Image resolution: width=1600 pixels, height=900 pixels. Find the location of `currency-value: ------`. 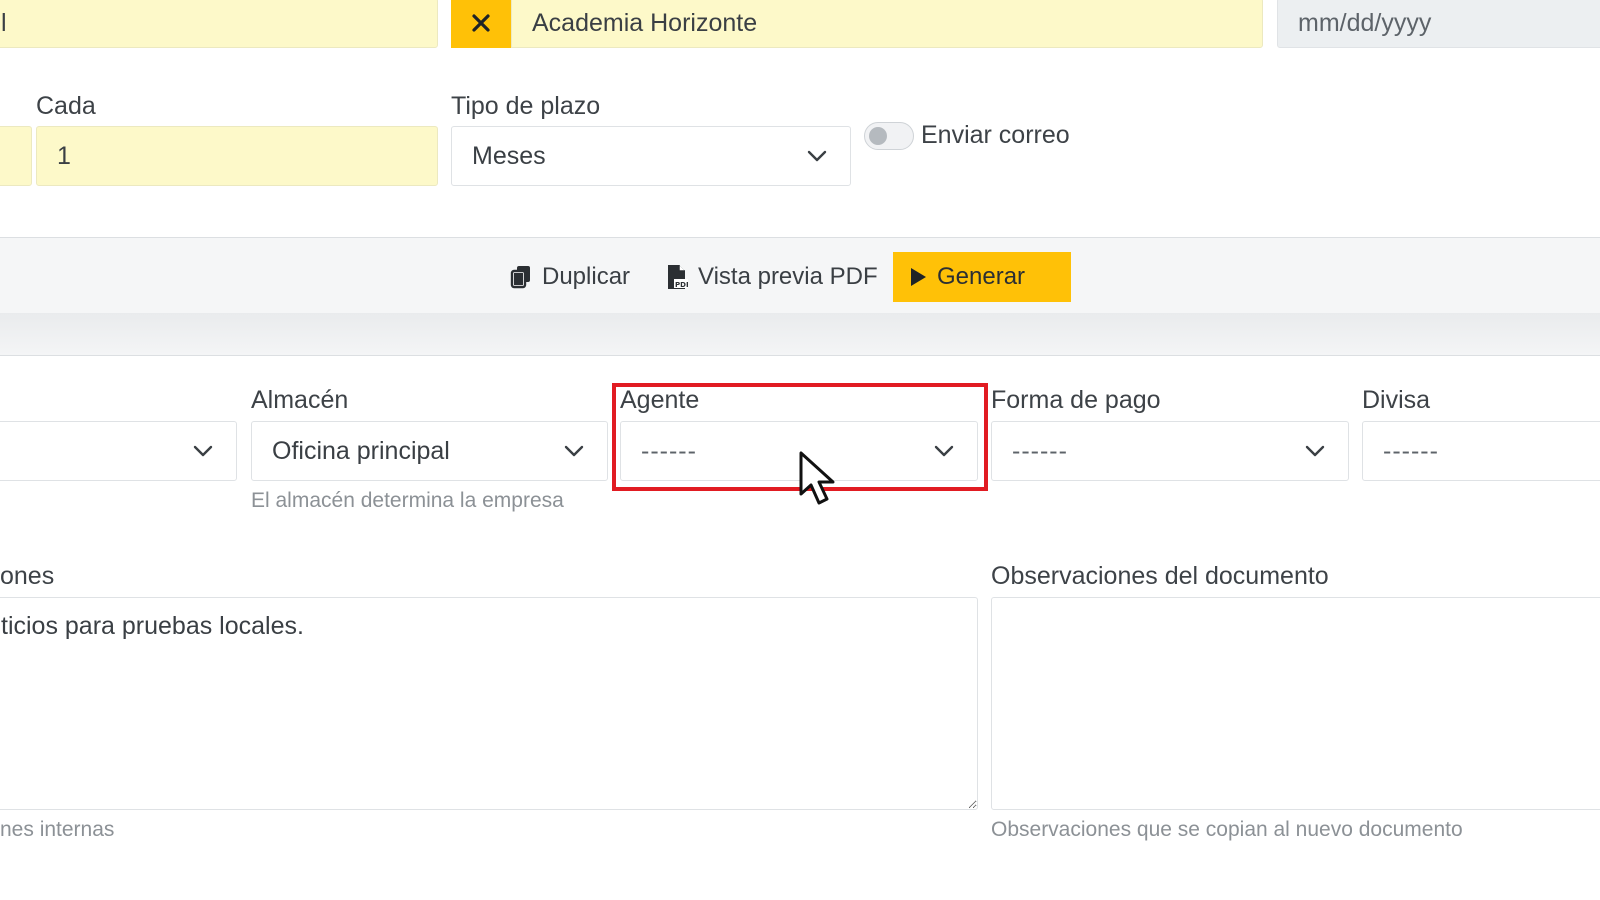

currency-value: ------ is located at coordinates (1411, 450).